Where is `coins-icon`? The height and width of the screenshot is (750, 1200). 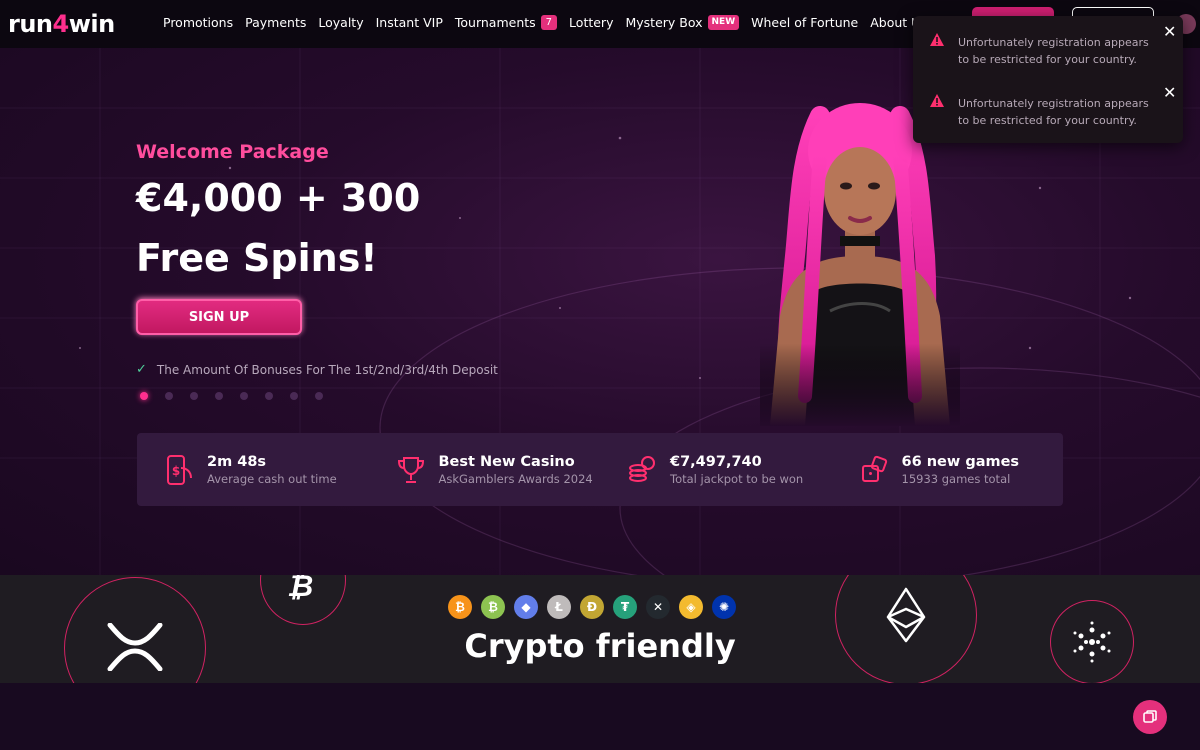 coins-icon is located at coordinates (642, 468).